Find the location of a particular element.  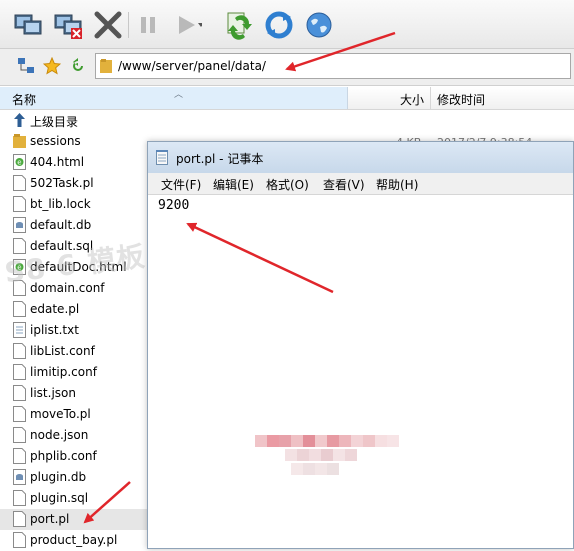

up-arrow-icon is located at coordinates (19, 120).